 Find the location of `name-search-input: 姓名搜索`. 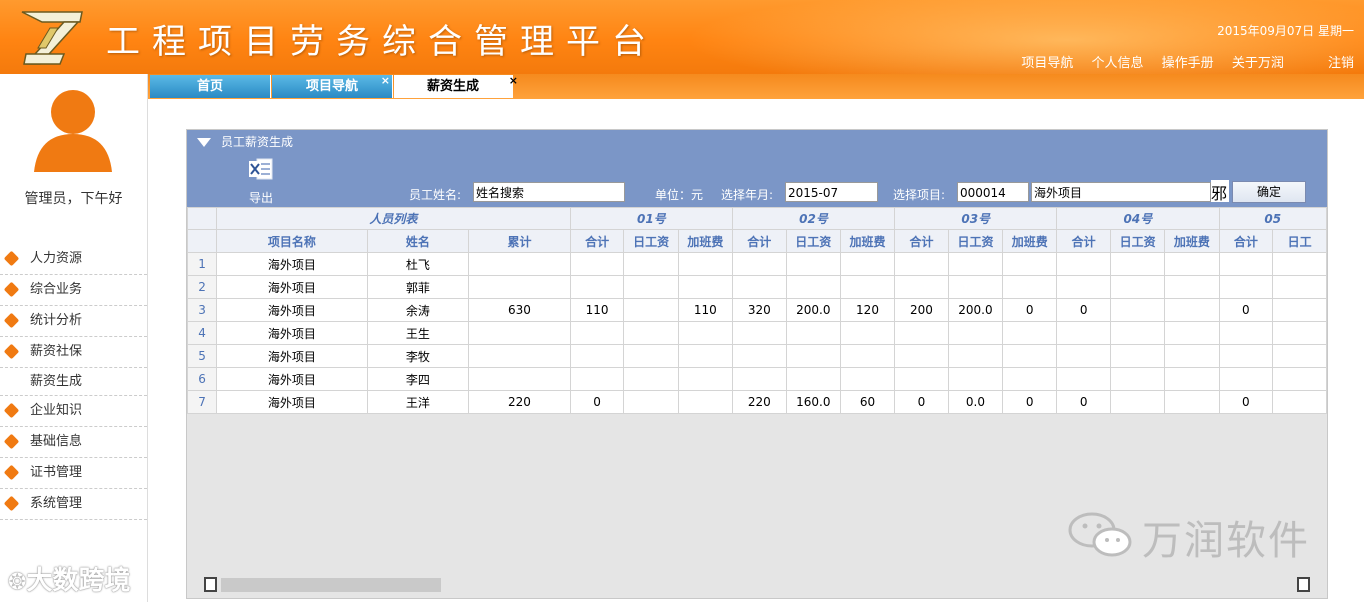

name-search-input: 姓名搜索 is located at coordinates (549, 192).